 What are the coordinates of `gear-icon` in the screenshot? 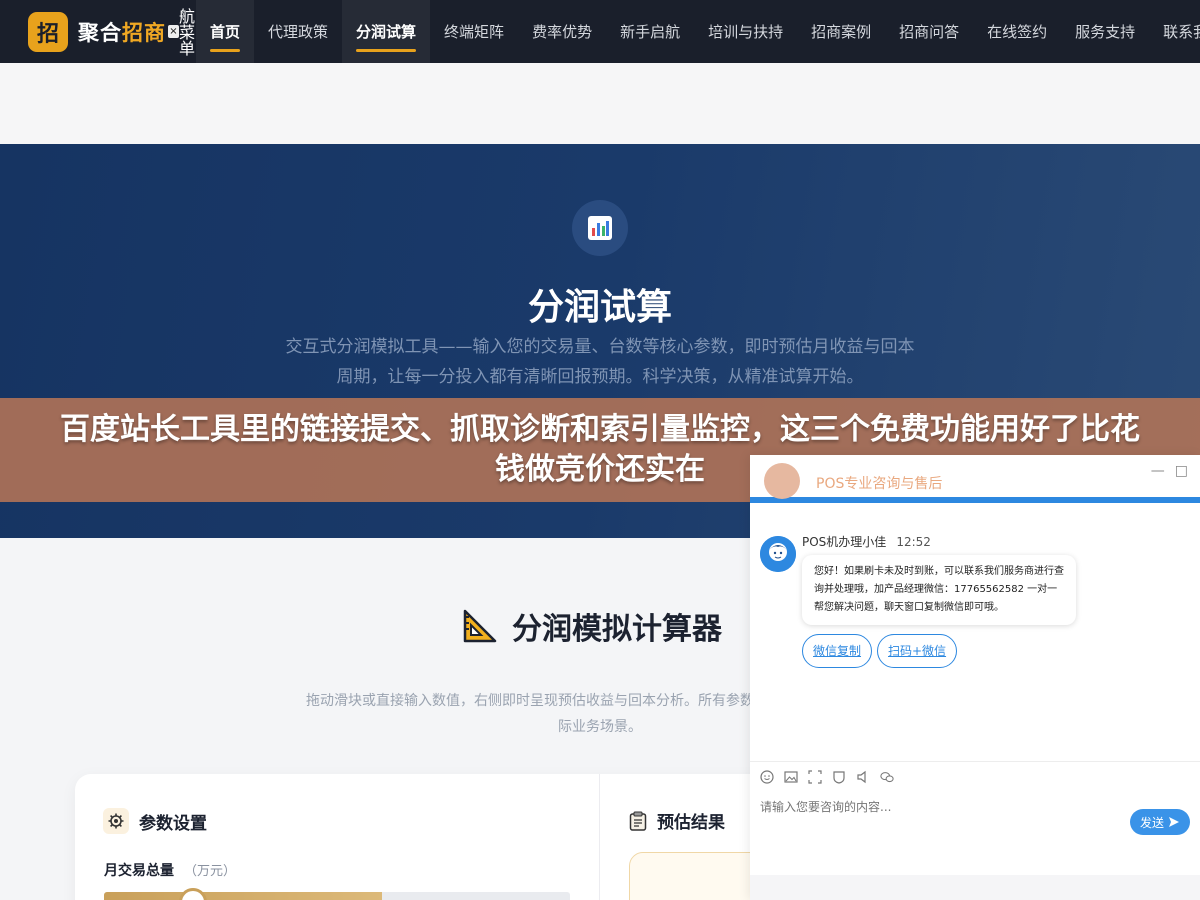 It's located at (116, 821).